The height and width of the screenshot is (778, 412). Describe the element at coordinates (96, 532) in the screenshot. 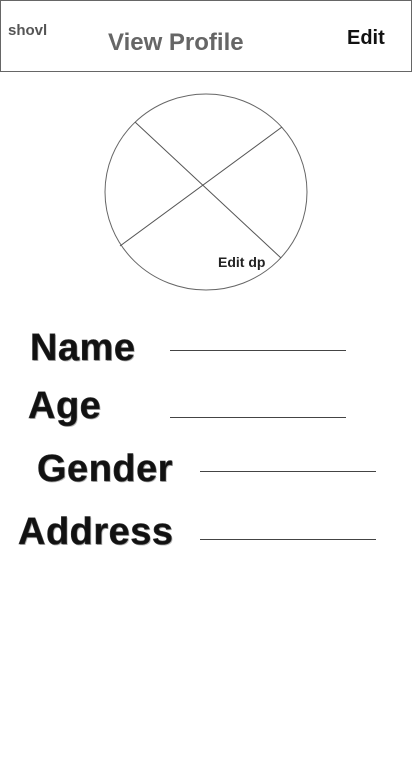

I see `address-label: Address` at that location.